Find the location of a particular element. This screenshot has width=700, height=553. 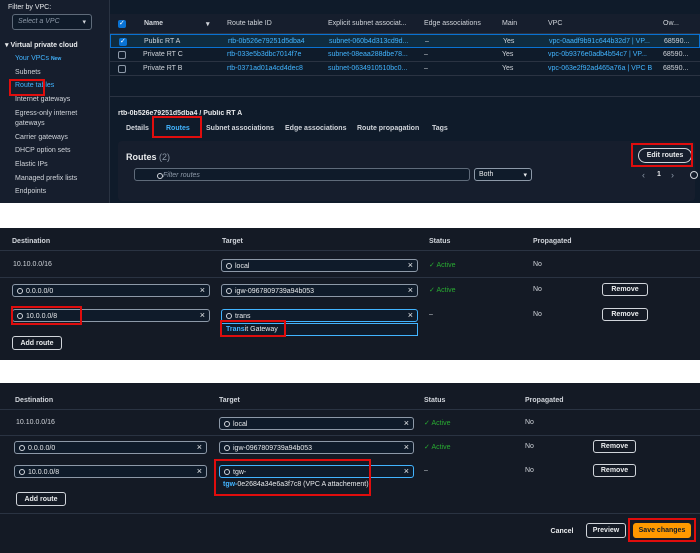

col-vpc: VPC is located at coordinates (555, 23).